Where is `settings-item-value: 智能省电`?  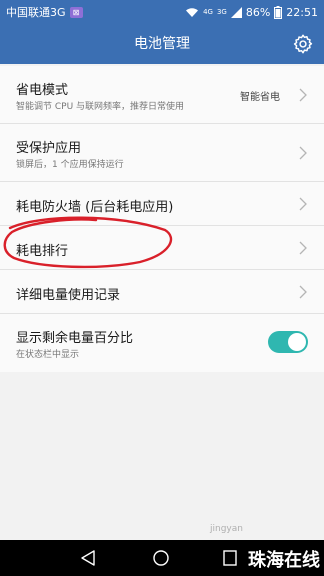 settings-item-value: 智能省电 is located at coordinates (260, 97).